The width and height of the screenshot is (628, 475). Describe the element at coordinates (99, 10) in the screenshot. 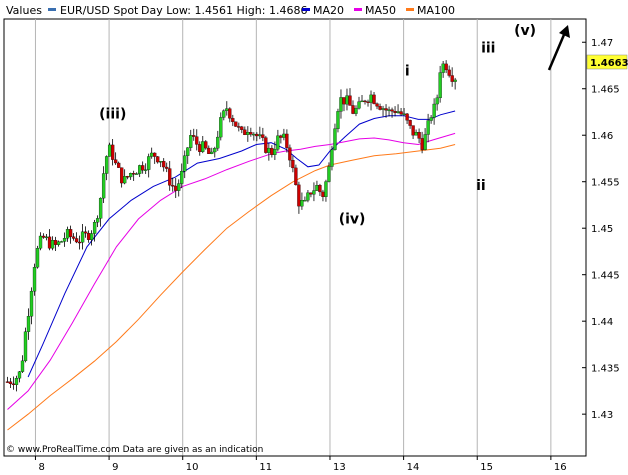

I see `symbol-label: EUR/USD Spot` at that location.